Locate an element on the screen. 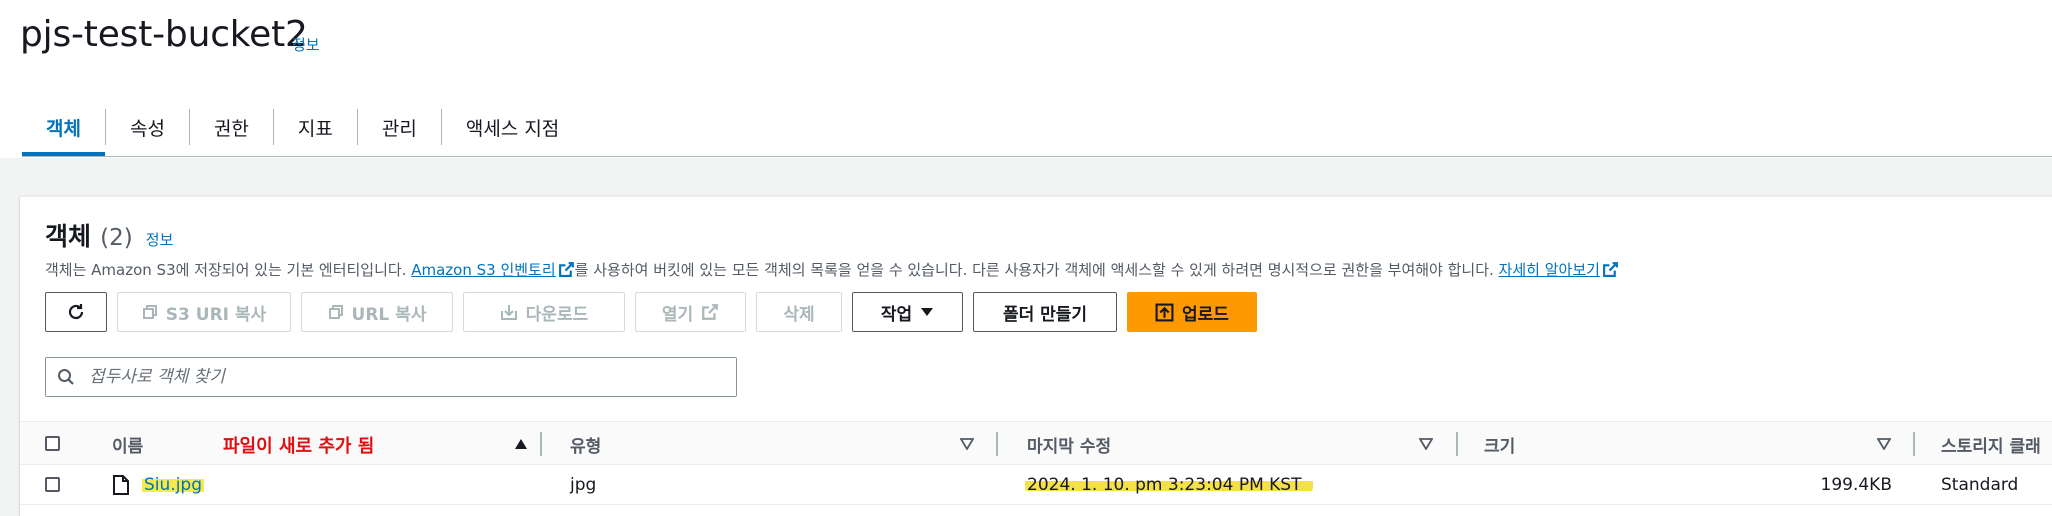 The width and height of the screenshot is (2052, 516). panel-title: 객체 is located at coordinates (68, 236).